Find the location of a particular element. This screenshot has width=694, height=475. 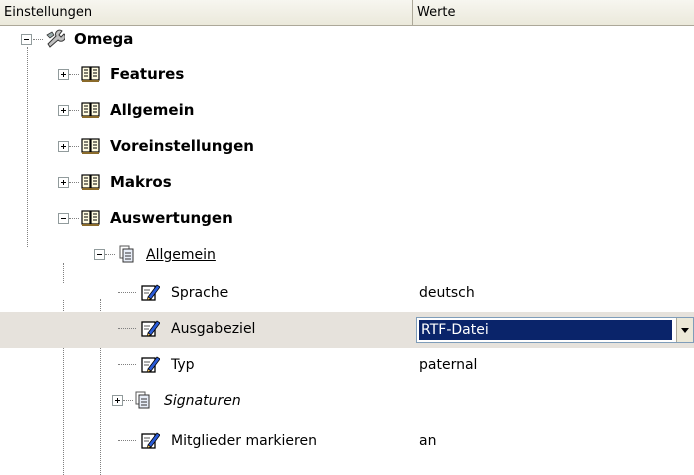

tree-row-signaturen: Signaturen is located at coordinates (347, 402).